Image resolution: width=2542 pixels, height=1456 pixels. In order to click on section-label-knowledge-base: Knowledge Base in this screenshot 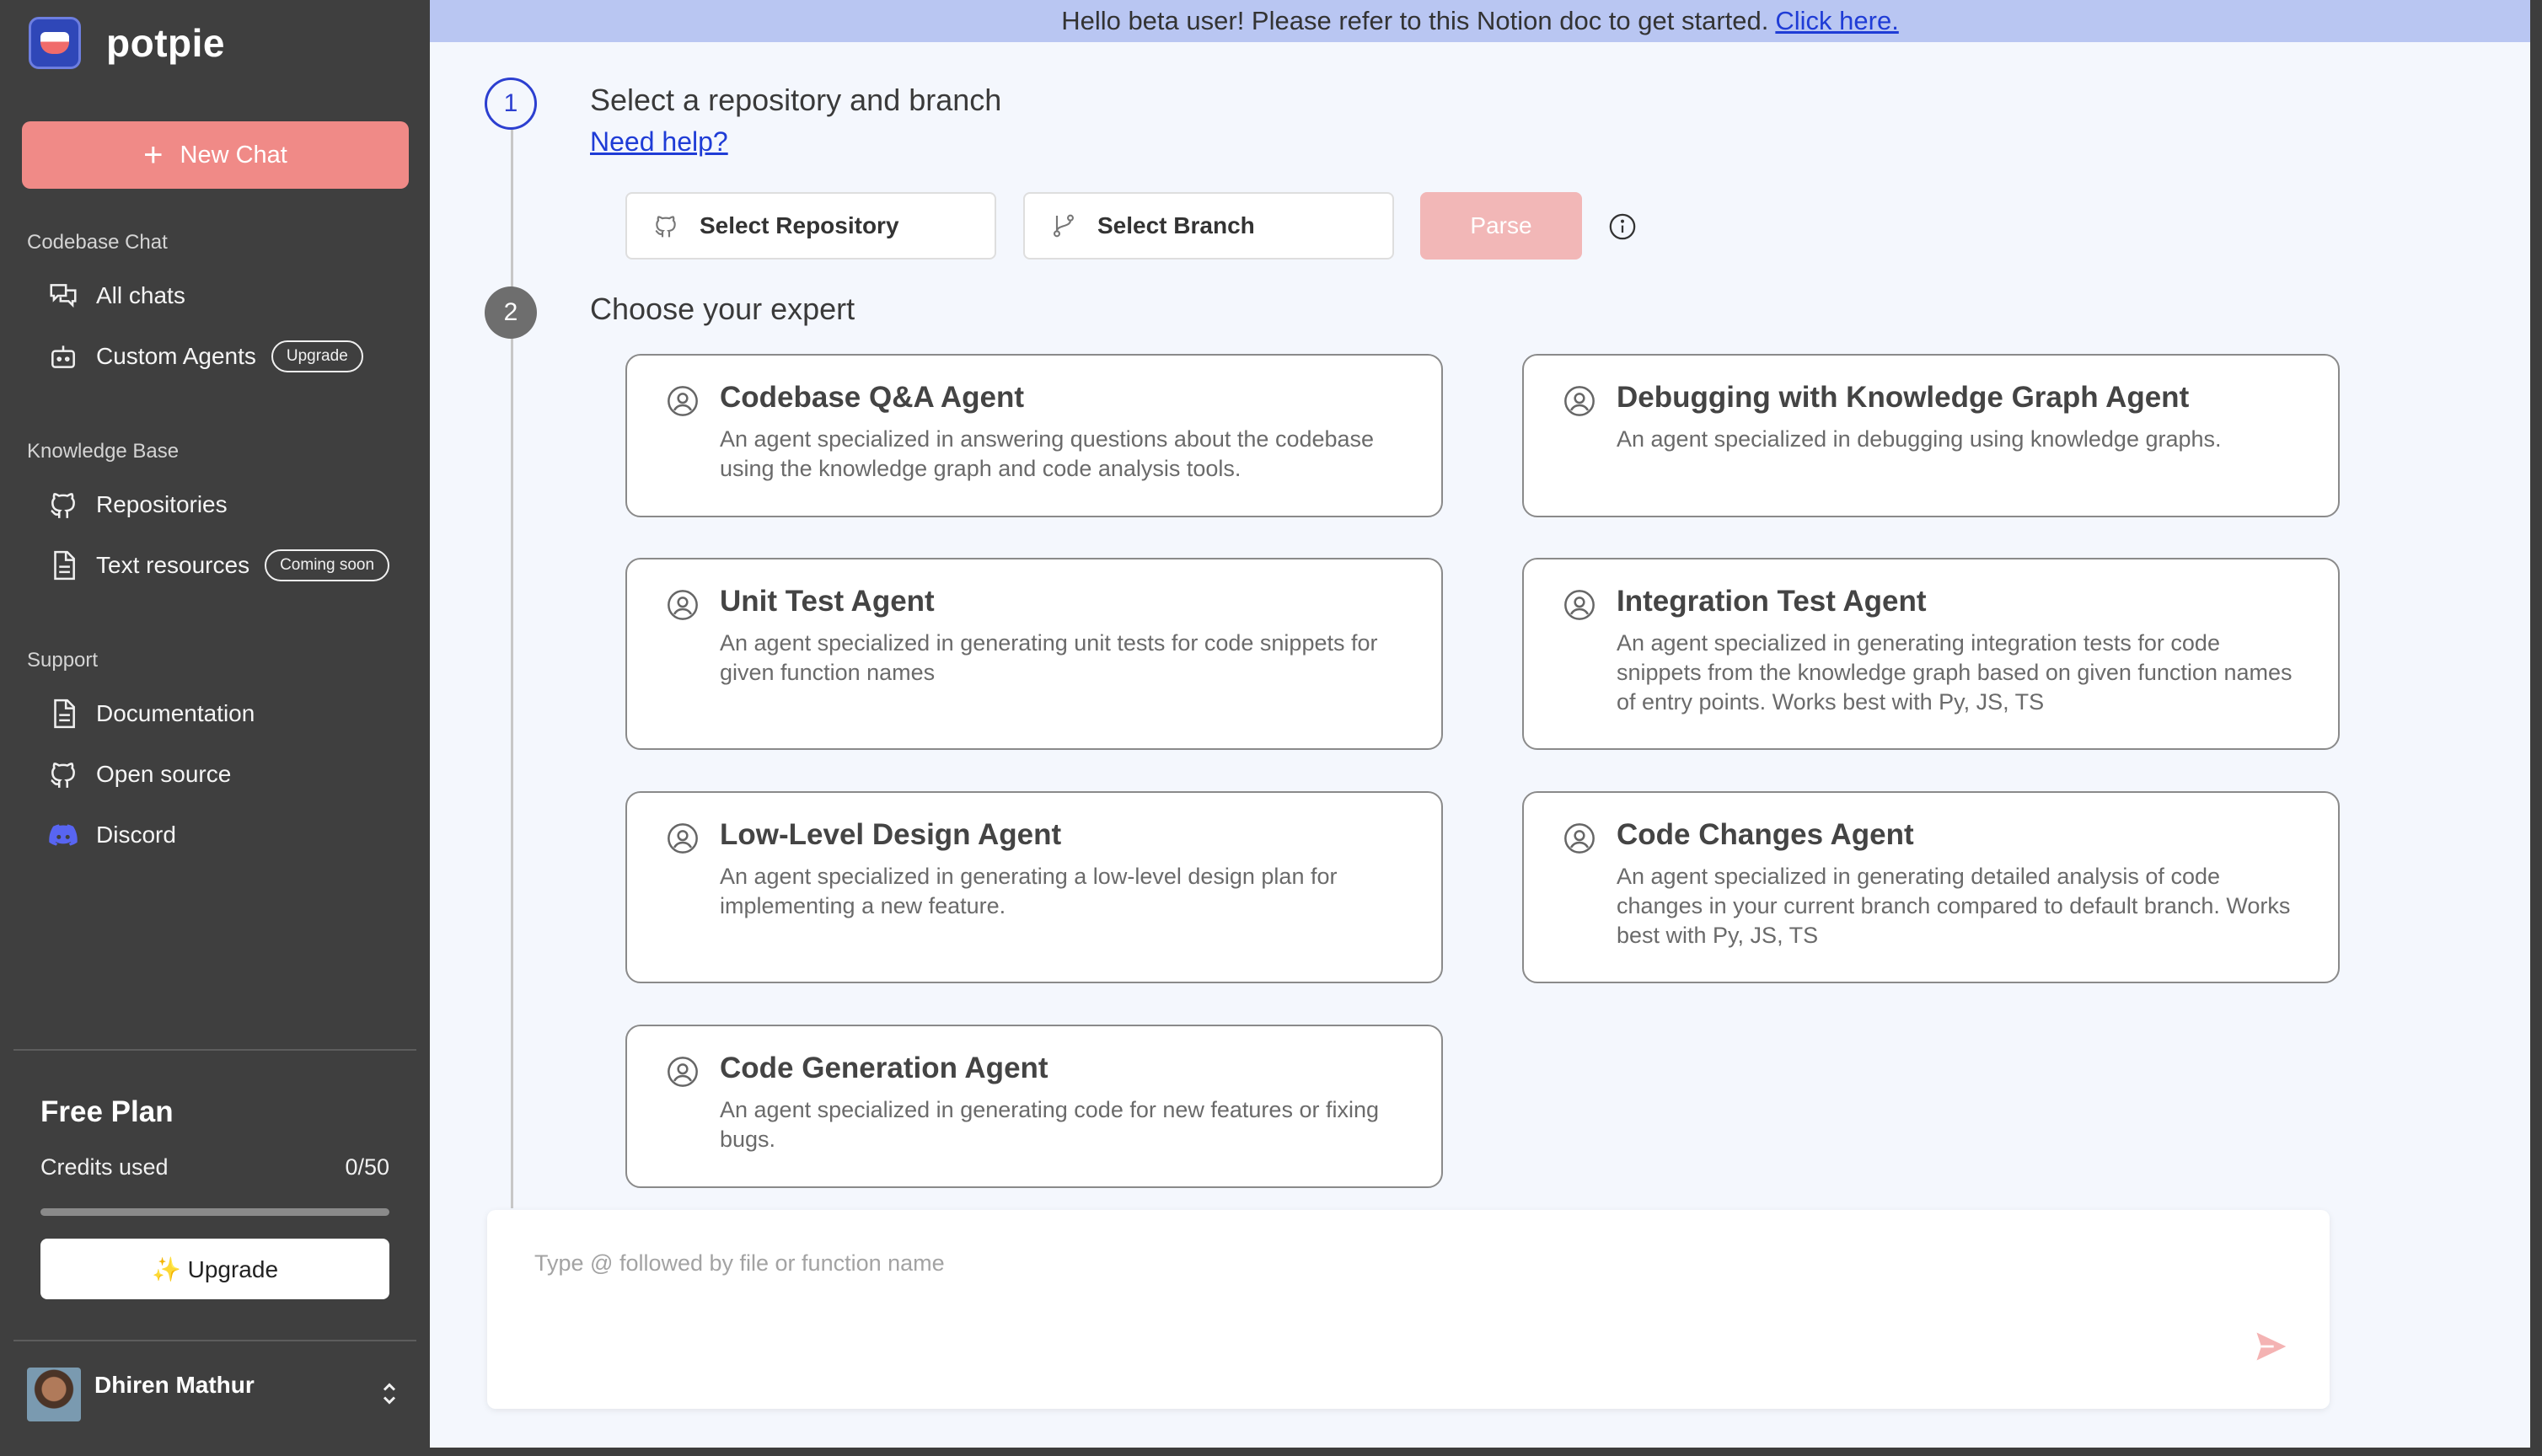, I will do `click(104, 451)`.